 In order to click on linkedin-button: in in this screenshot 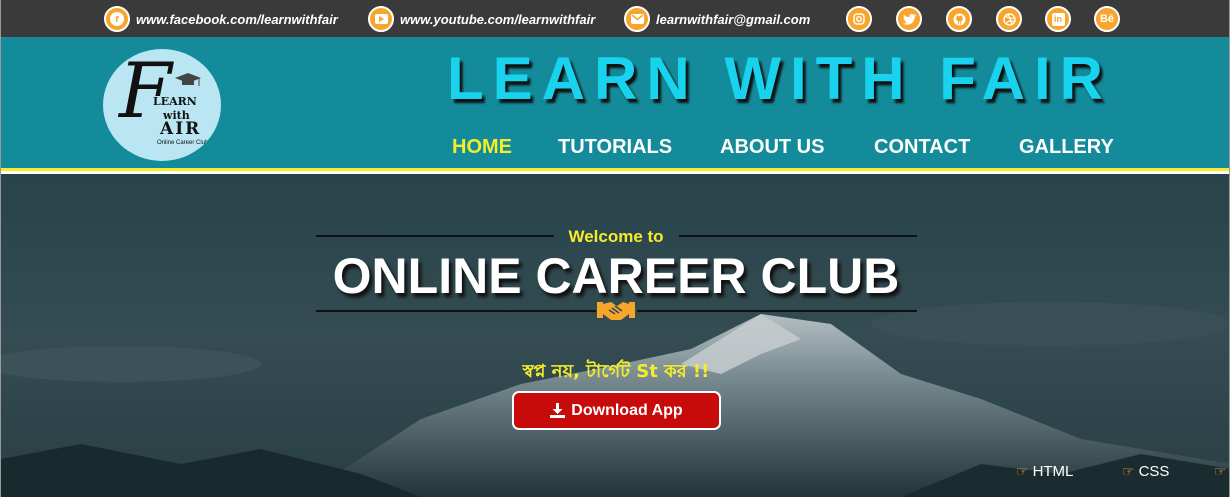, I will do `click(1058, 19)`.